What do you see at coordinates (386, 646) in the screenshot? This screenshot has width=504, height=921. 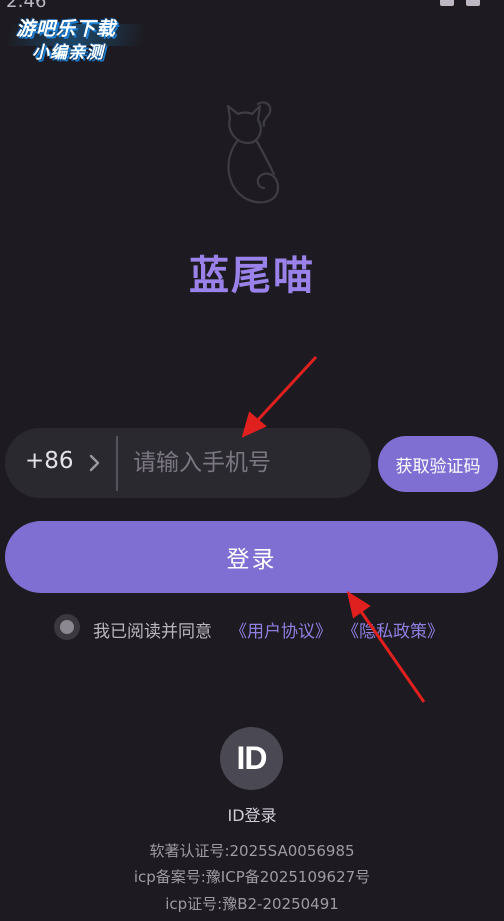 I see `annotation-arrow-login` at bounding box center [386, 646].